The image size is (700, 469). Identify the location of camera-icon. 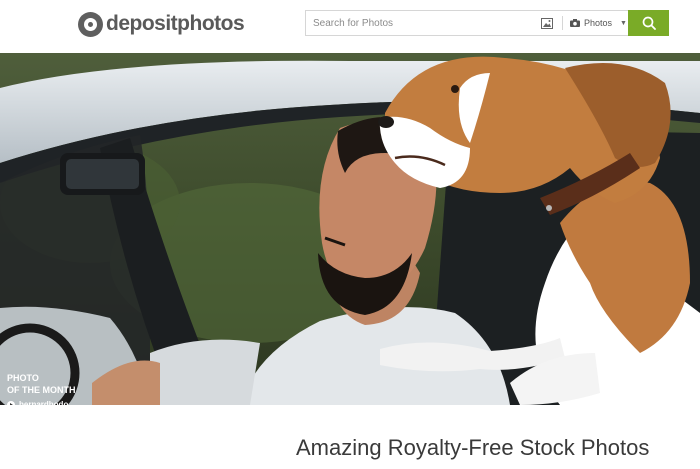
(575, 23).